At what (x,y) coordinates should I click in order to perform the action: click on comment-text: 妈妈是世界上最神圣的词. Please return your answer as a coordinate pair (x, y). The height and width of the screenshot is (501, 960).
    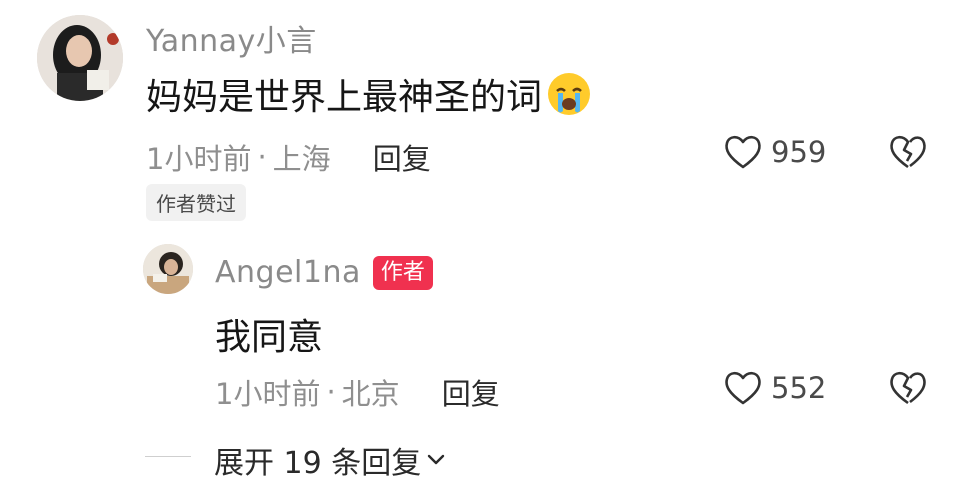
    Looking at the image, I should click on (344, 97).